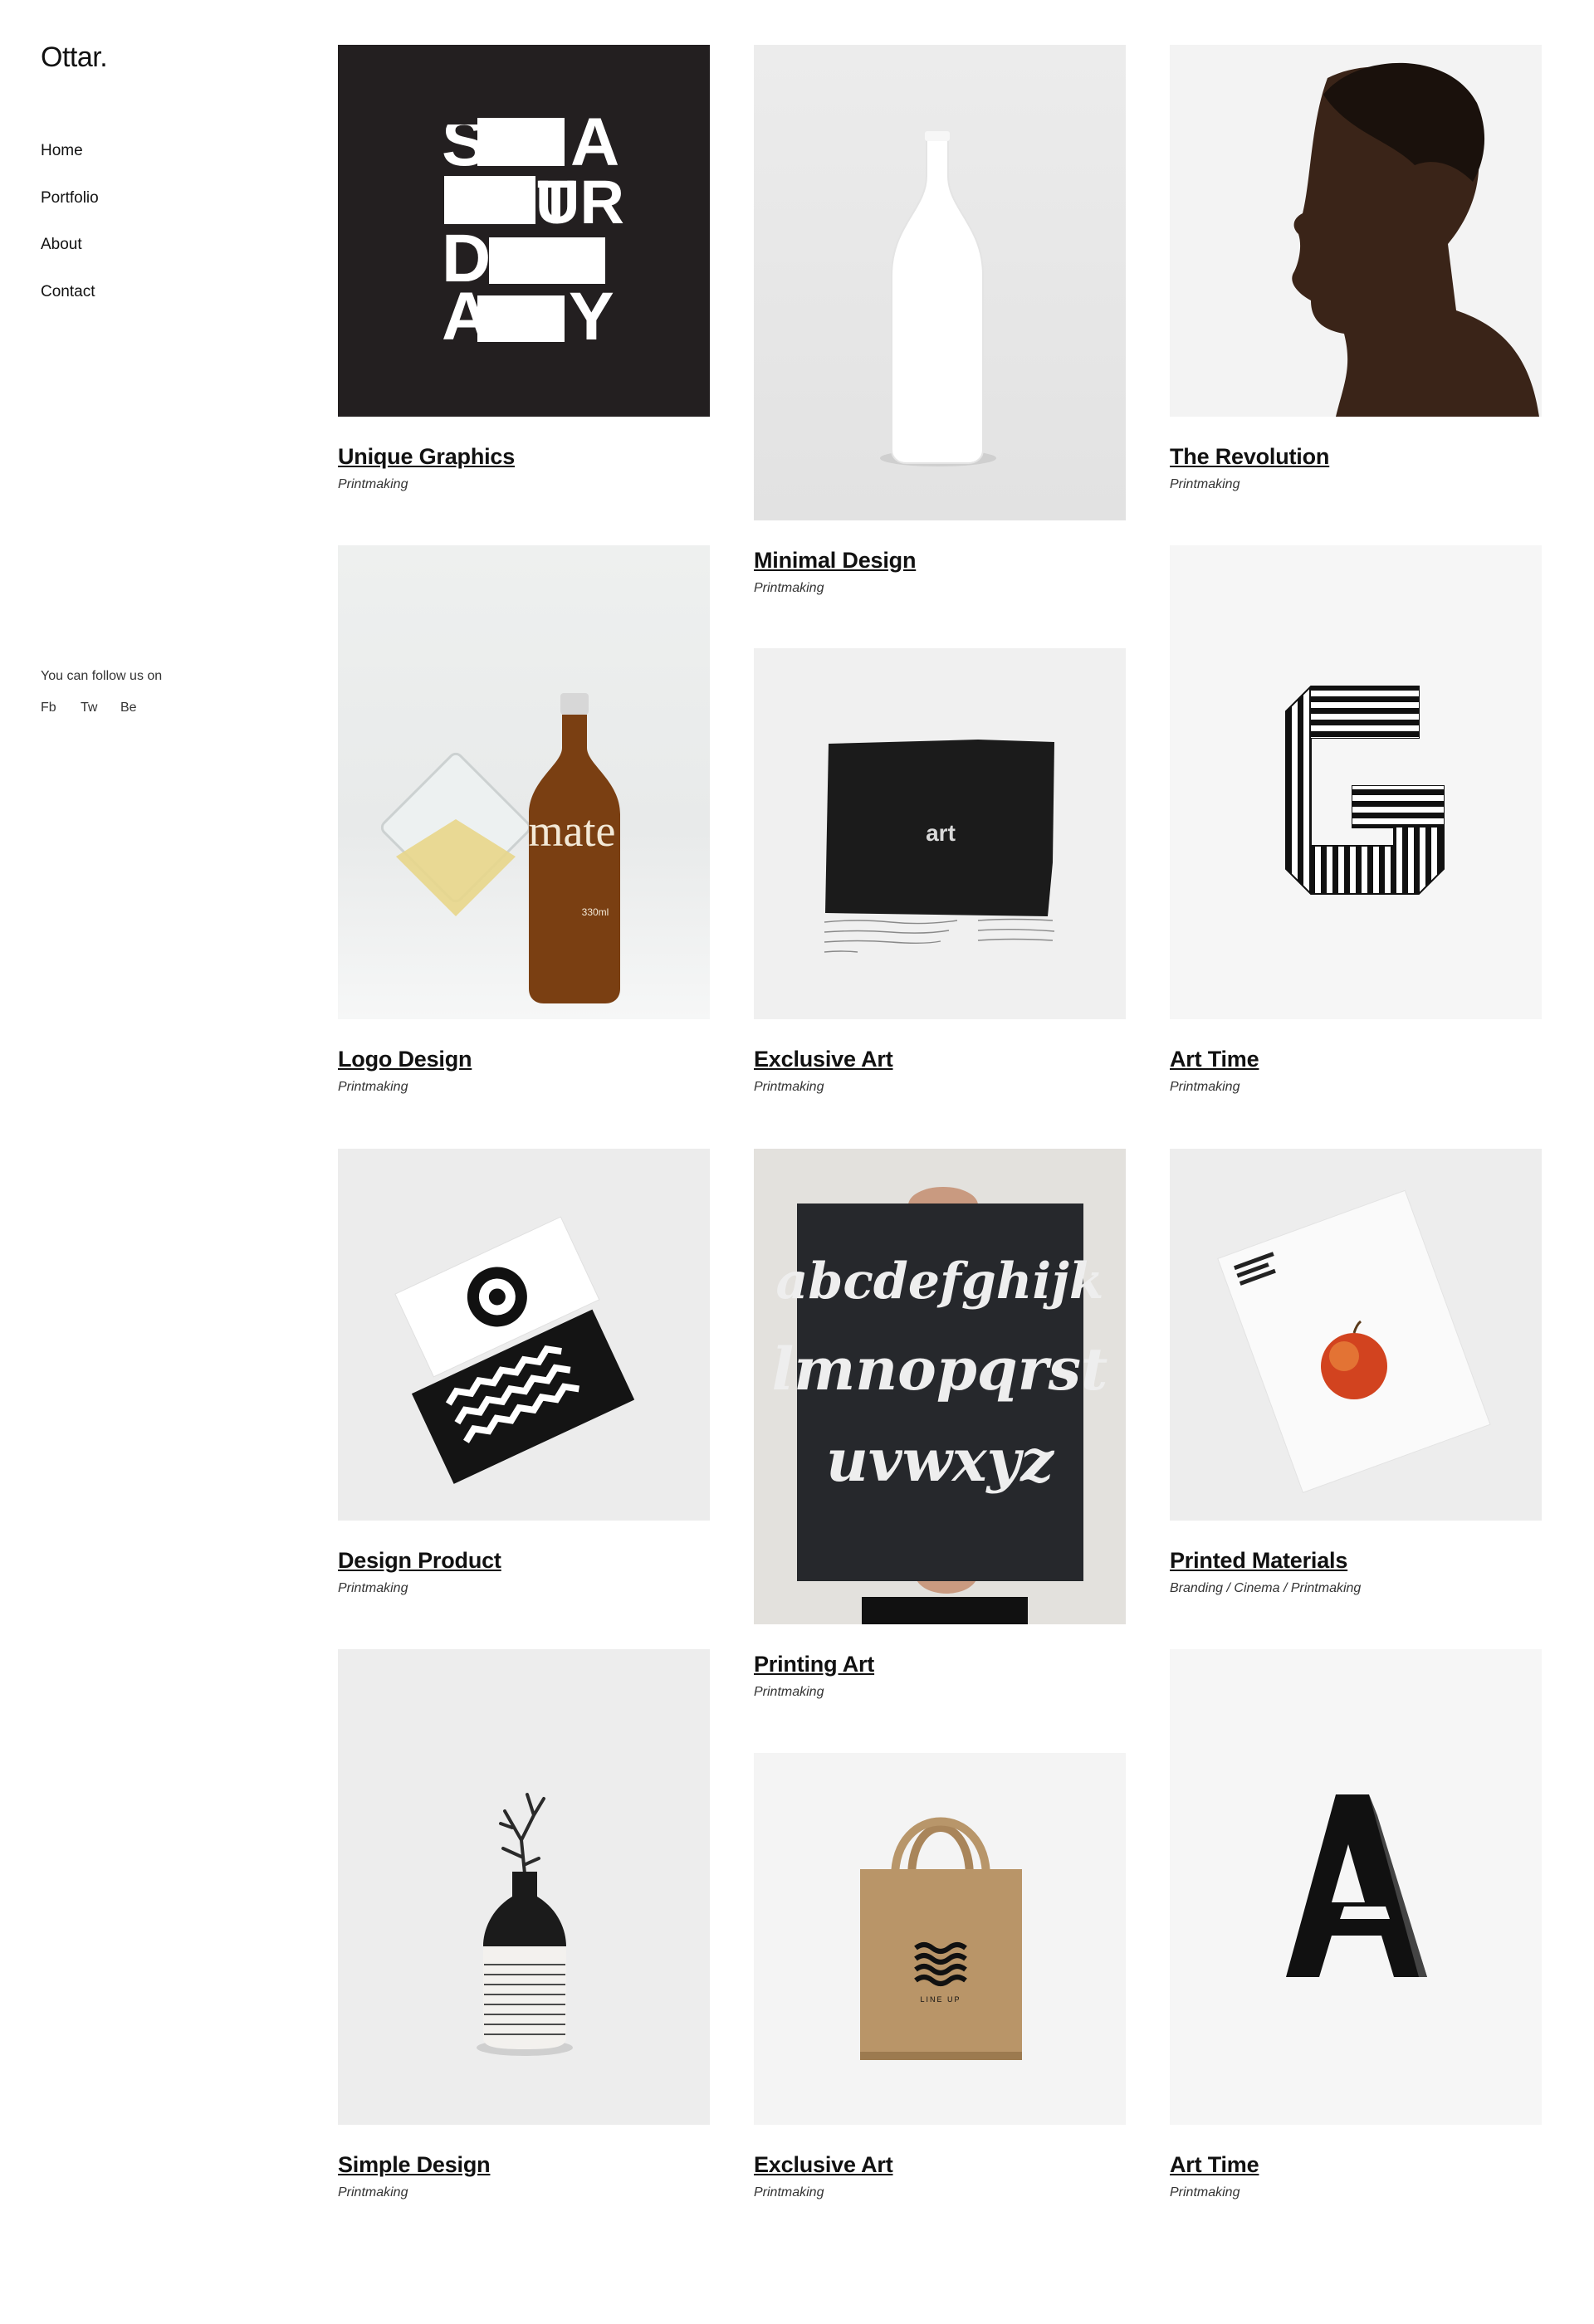  I want to click on portfolio-title: Simple Design, so click(524, 2165).